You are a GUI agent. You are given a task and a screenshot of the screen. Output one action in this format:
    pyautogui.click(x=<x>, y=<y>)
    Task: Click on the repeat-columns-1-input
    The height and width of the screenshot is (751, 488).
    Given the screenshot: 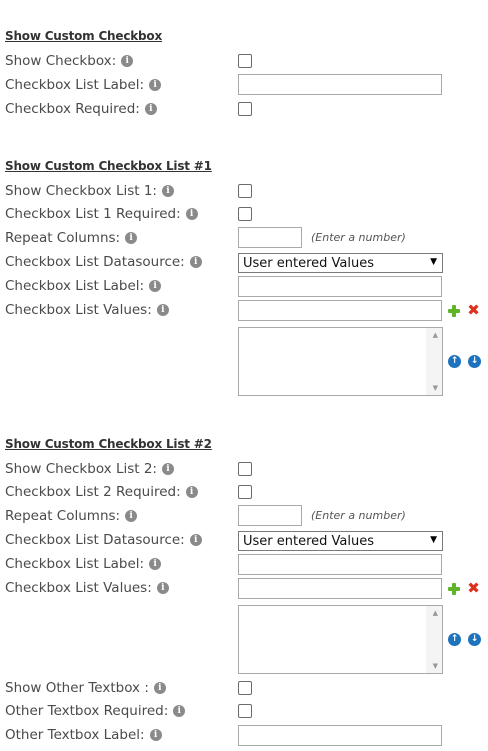 What is the action you would take?
    pyautogui.click(x=270, y=237)
    